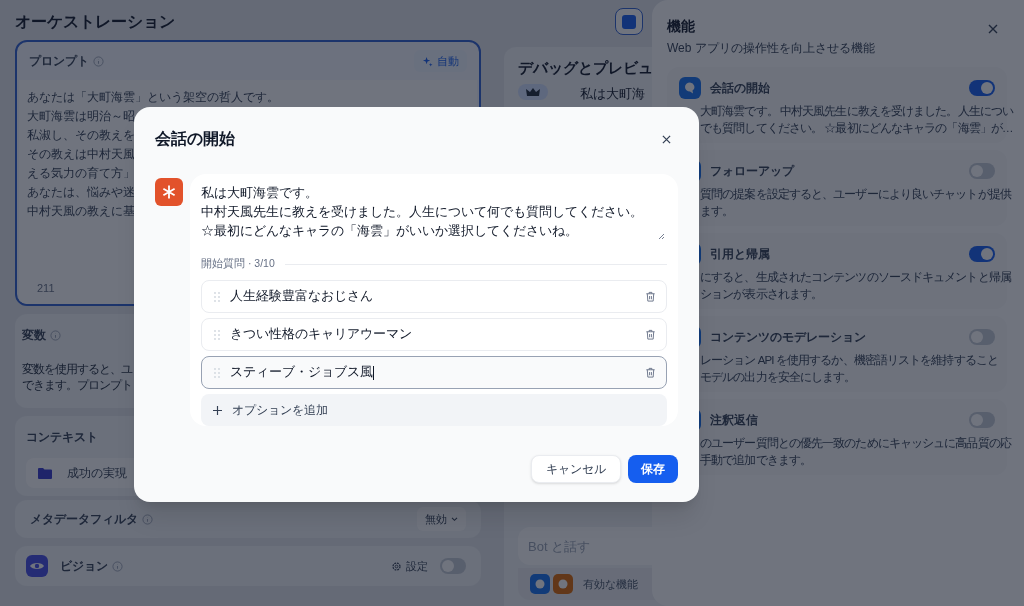 This screenshot has width=1024, height=606. Describe the element at coordinates (84, 566) in the screenshot. I see `section-title: ビジョン` at that location.